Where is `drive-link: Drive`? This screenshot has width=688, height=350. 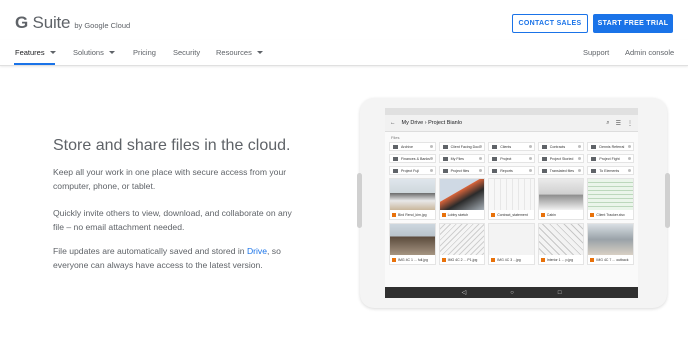
drive-link: Drive is located at coordinates (257, 251).